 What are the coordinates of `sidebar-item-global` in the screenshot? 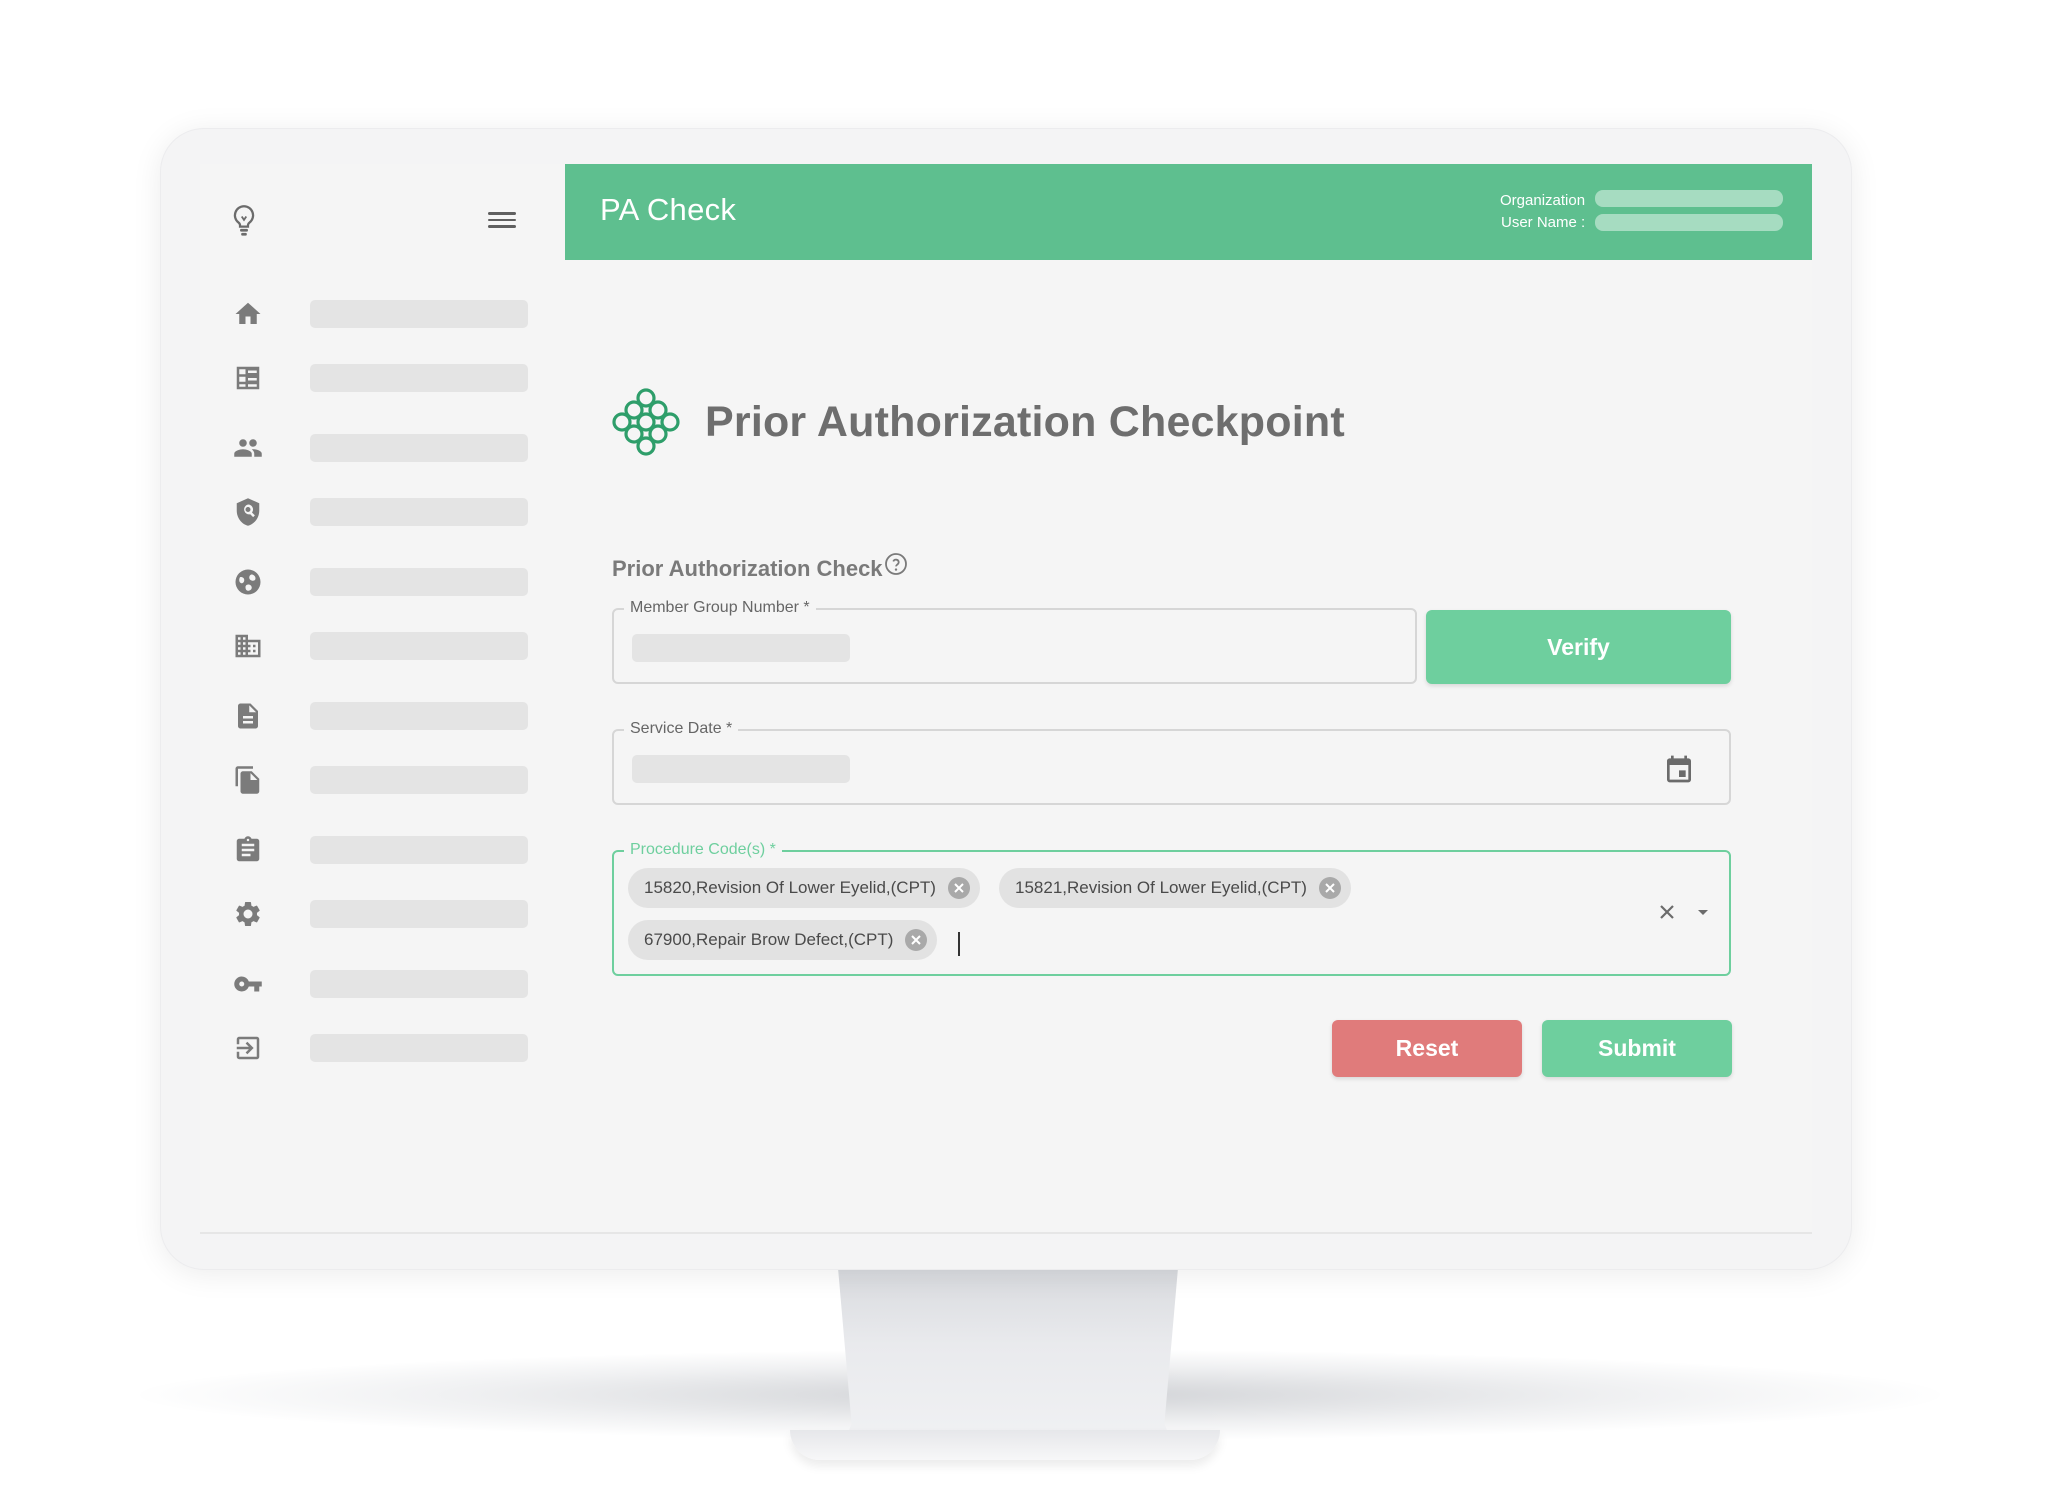 It's located at (380, 582).